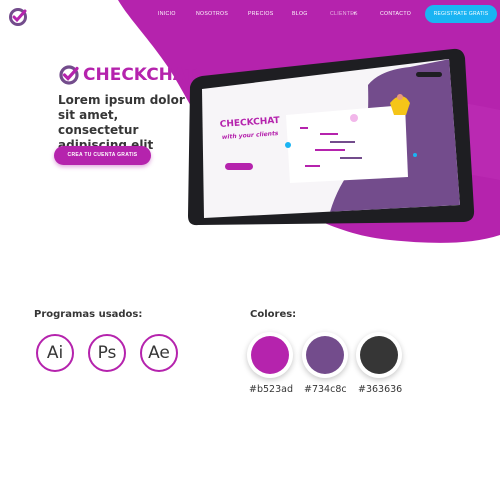 The width and height of the screenshot is (500, 500). I want to click on checkchat-brand-icon, so click(69, 75).